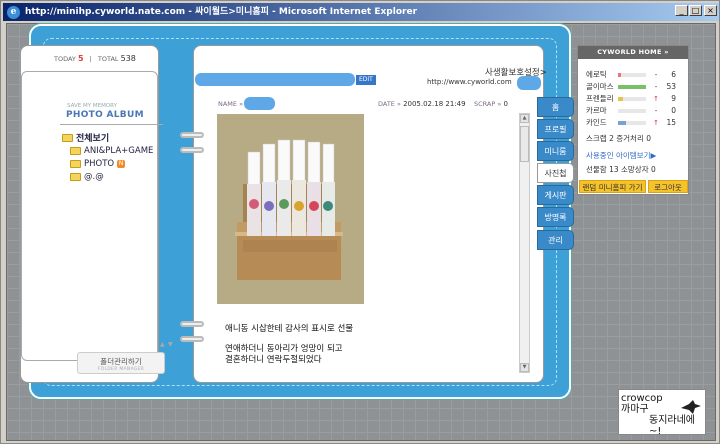 This screenshot has width=720, height=444. What do you see at coordinates (555, 107) in the screenshot?
I see `tab-home: 홈` at bounding box center [555, 107].